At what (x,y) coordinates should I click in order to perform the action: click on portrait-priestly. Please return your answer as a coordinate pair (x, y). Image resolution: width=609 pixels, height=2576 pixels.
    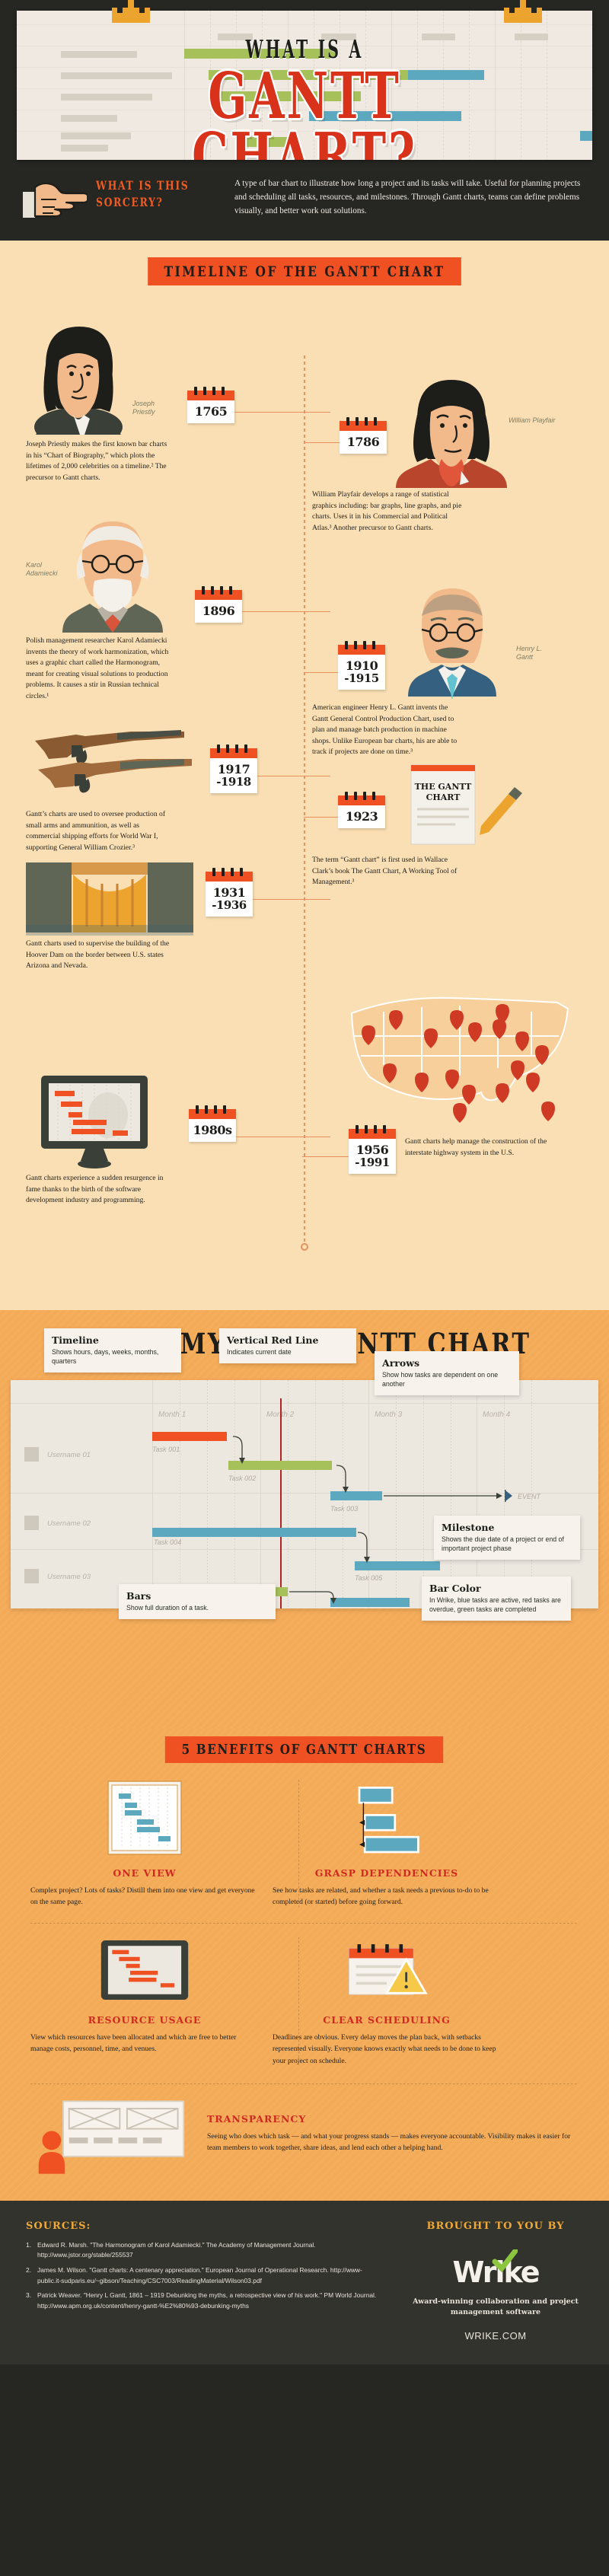
    Looking at the image, I should click on (78, 381).